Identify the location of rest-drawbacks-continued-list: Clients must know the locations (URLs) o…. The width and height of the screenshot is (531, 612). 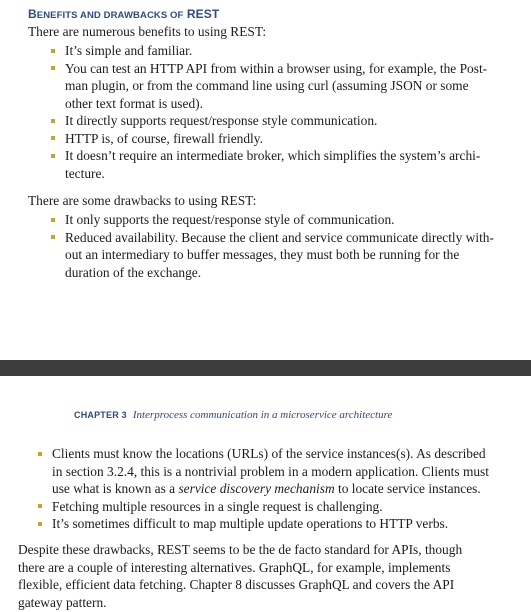
(263, 489).